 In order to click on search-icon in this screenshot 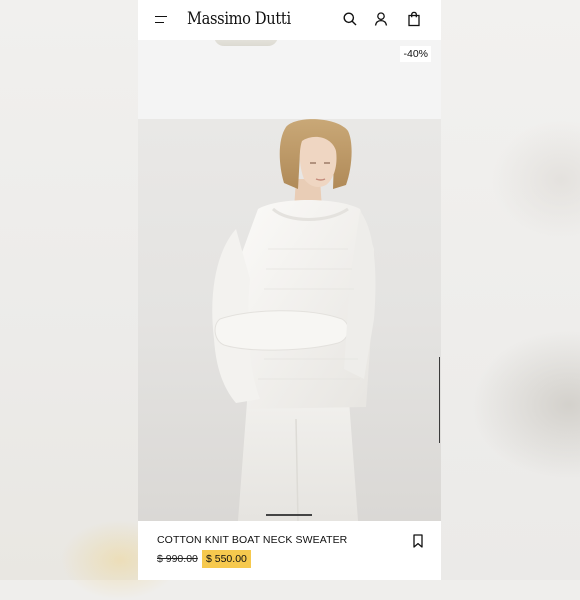, I will do `click(350, 19)`.